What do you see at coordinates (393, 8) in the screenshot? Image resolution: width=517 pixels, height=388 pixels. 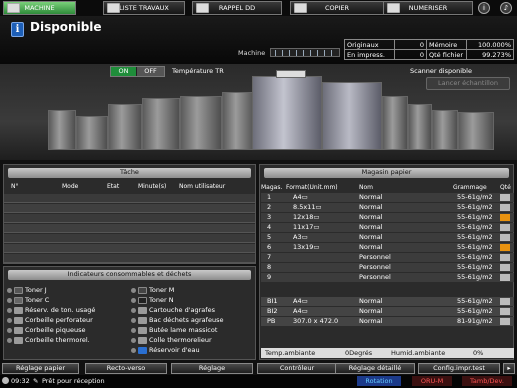 I see `scan-icon` at bounding box center [393, 8].